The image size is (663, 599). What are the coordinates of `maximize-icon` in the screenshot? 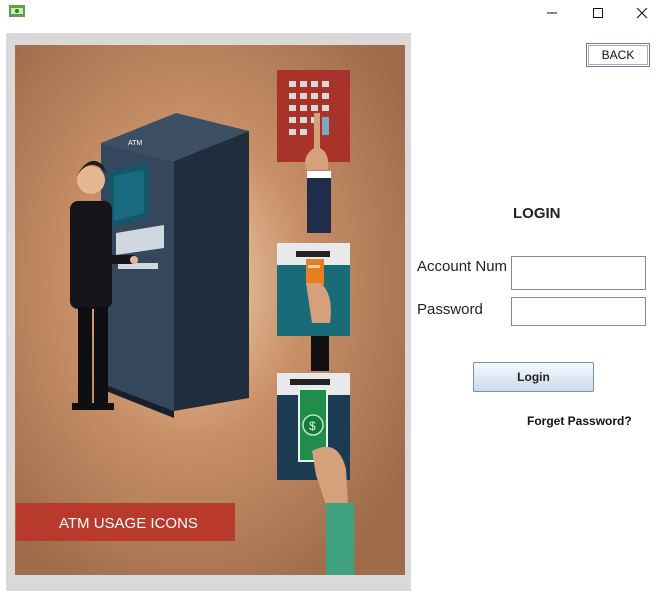 It's located at (598, 13).